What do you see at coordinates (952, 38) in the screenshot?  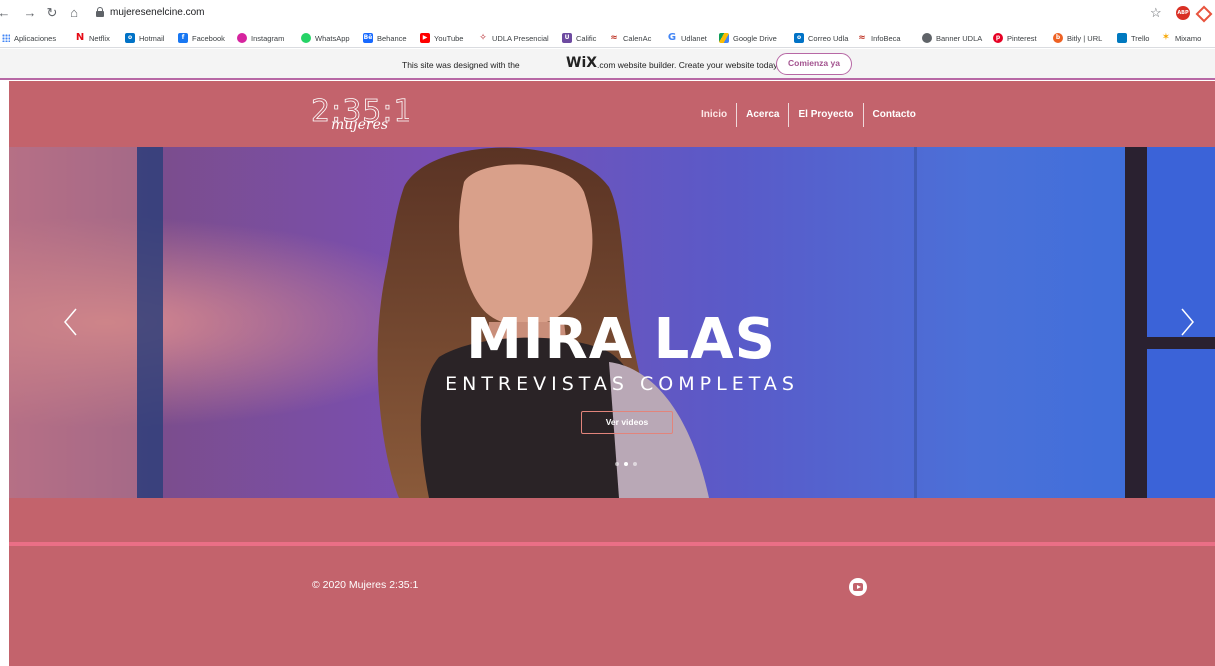 I see `bookmark-banner-udla: Banner UDLA` at bounding box center [952, 38].